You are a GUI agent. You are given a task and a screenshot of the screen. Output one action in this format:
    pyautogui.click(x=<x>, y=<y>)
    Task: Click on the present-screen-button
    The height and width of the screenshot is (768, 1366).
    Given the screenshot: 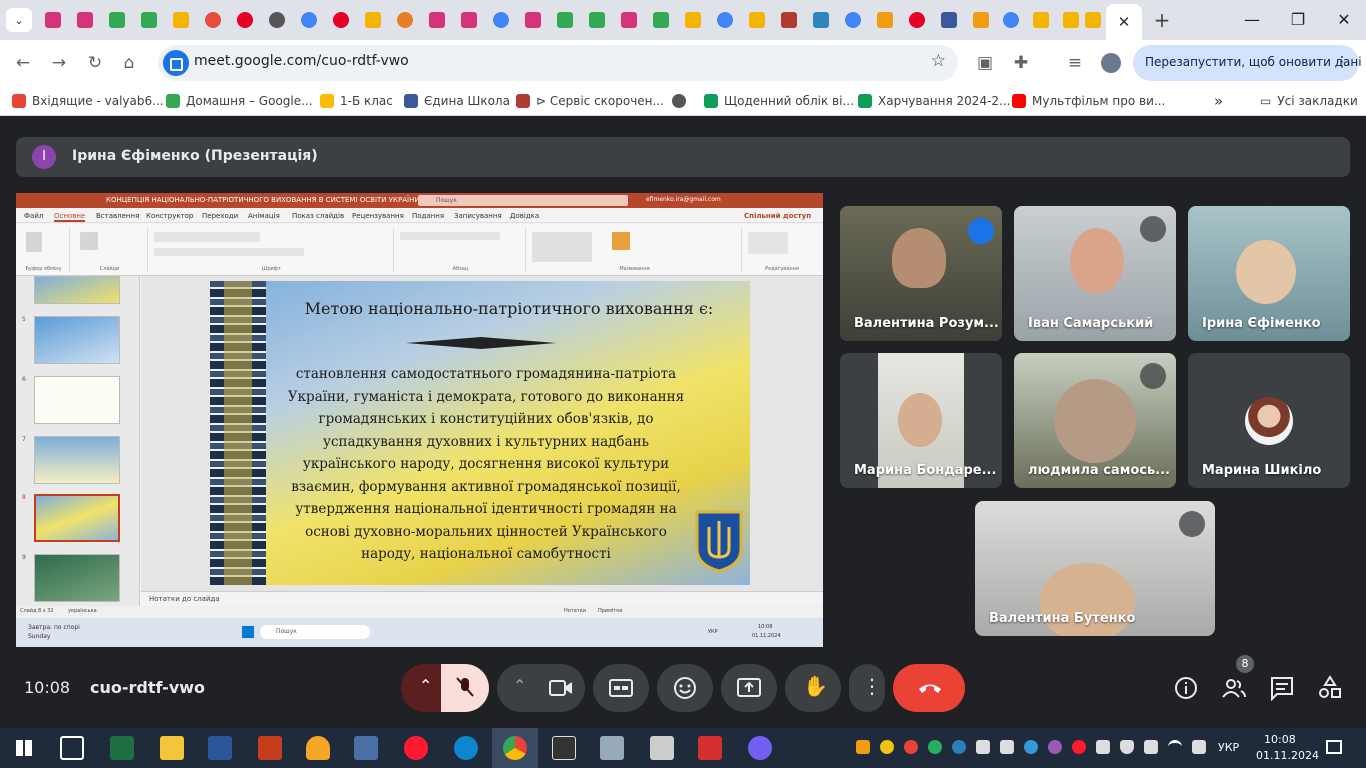 What is the action you would take?
    pyautogui.click(x=749, y=688)
    